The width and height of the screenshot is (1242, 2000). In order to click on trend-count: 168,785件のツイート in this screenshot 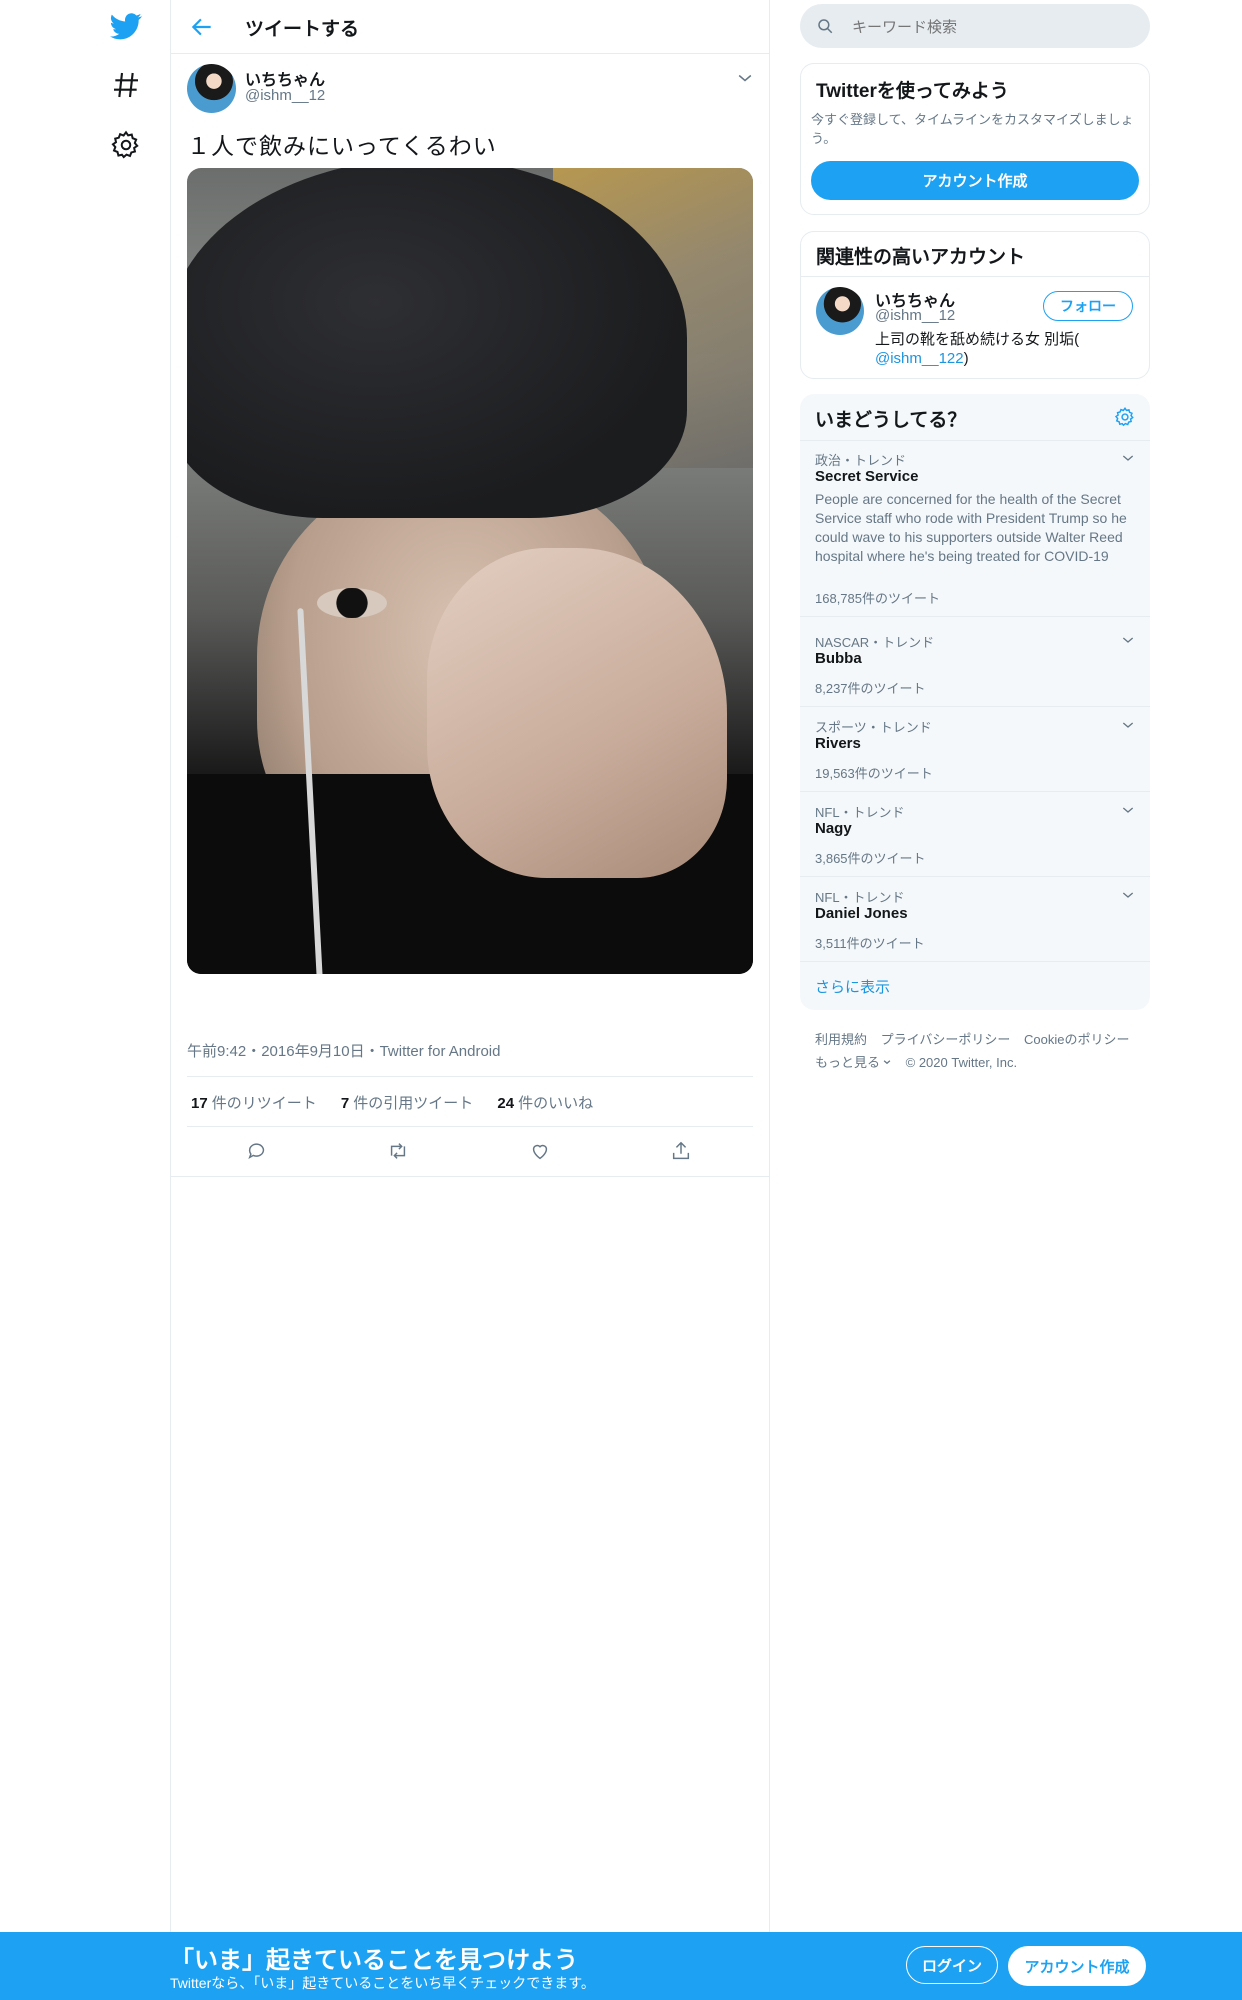, I will do `click(877, 598)`.